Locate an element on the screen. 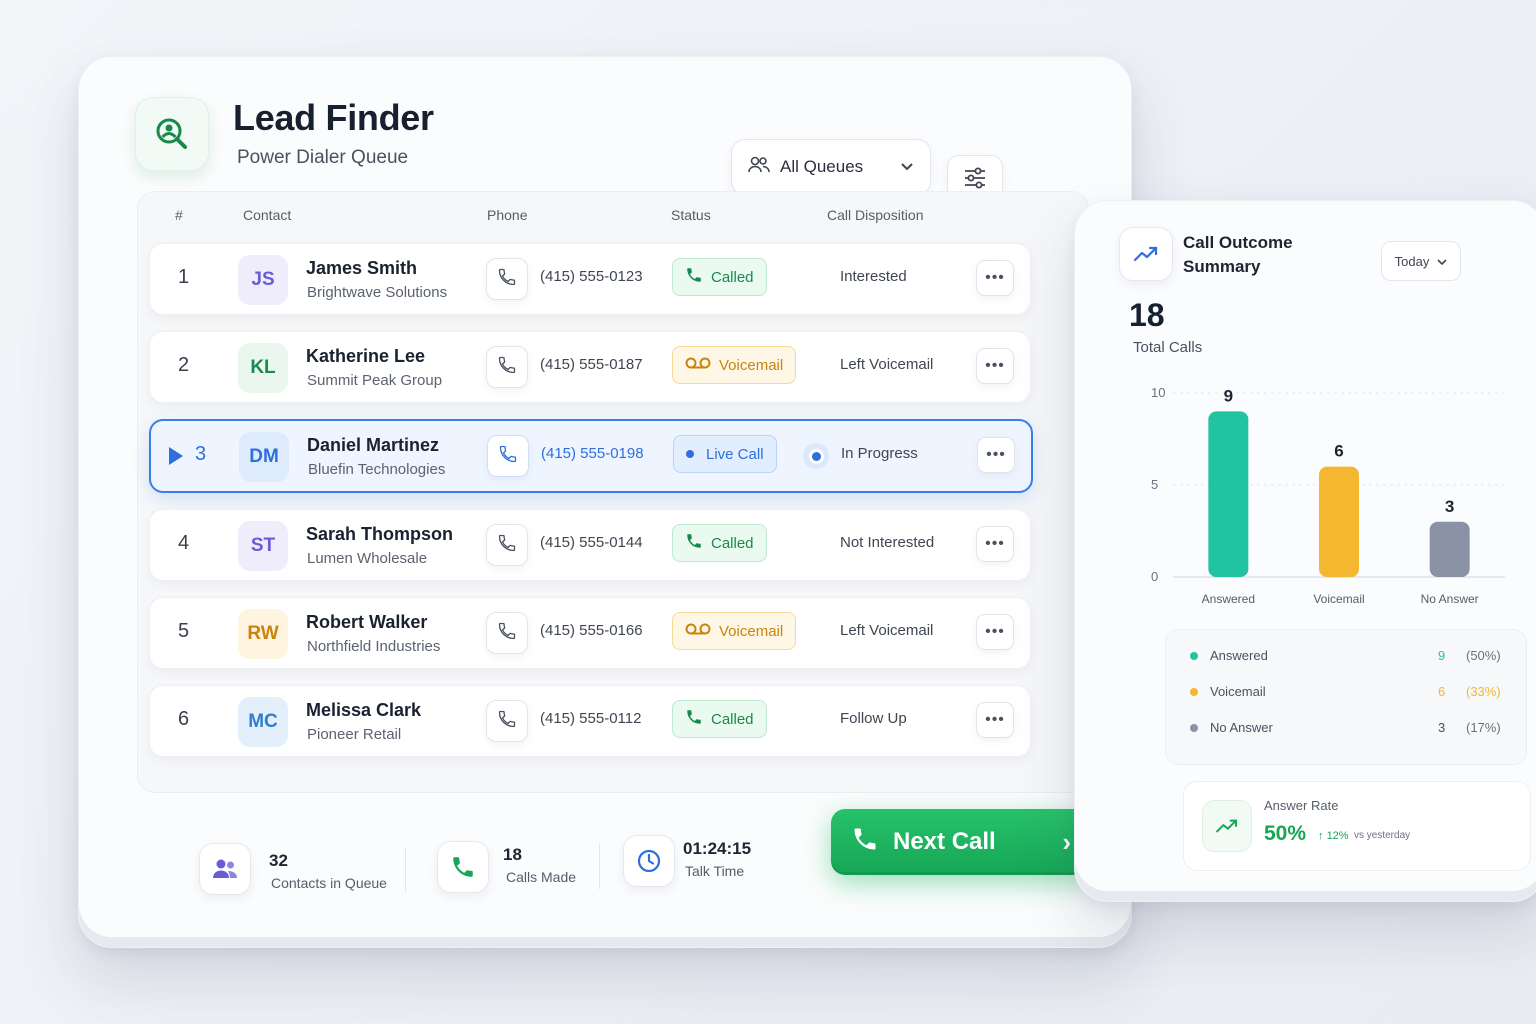  legend-item: No Answer is located at coordinates (1231, 727).